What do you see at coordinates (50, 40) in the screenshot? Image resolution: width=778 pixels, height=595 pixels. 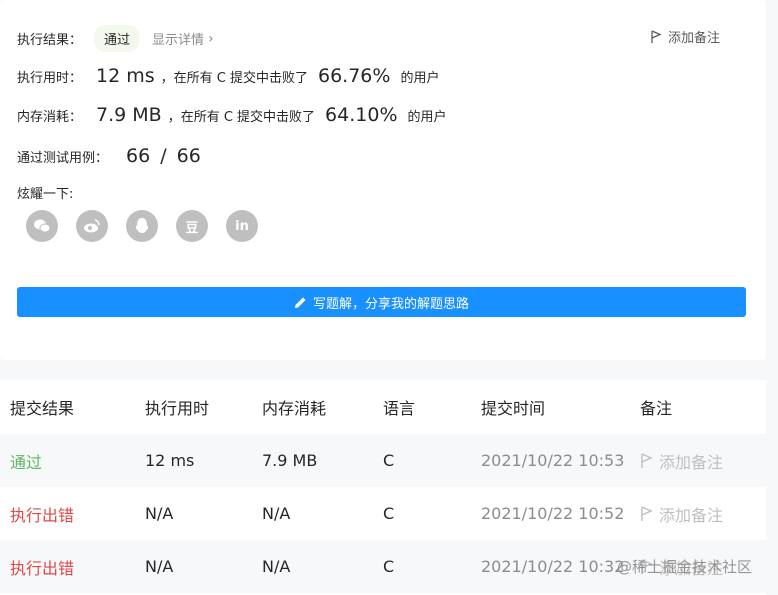 I see `result-label: 执行结果：` at bounding box center [50, 40].